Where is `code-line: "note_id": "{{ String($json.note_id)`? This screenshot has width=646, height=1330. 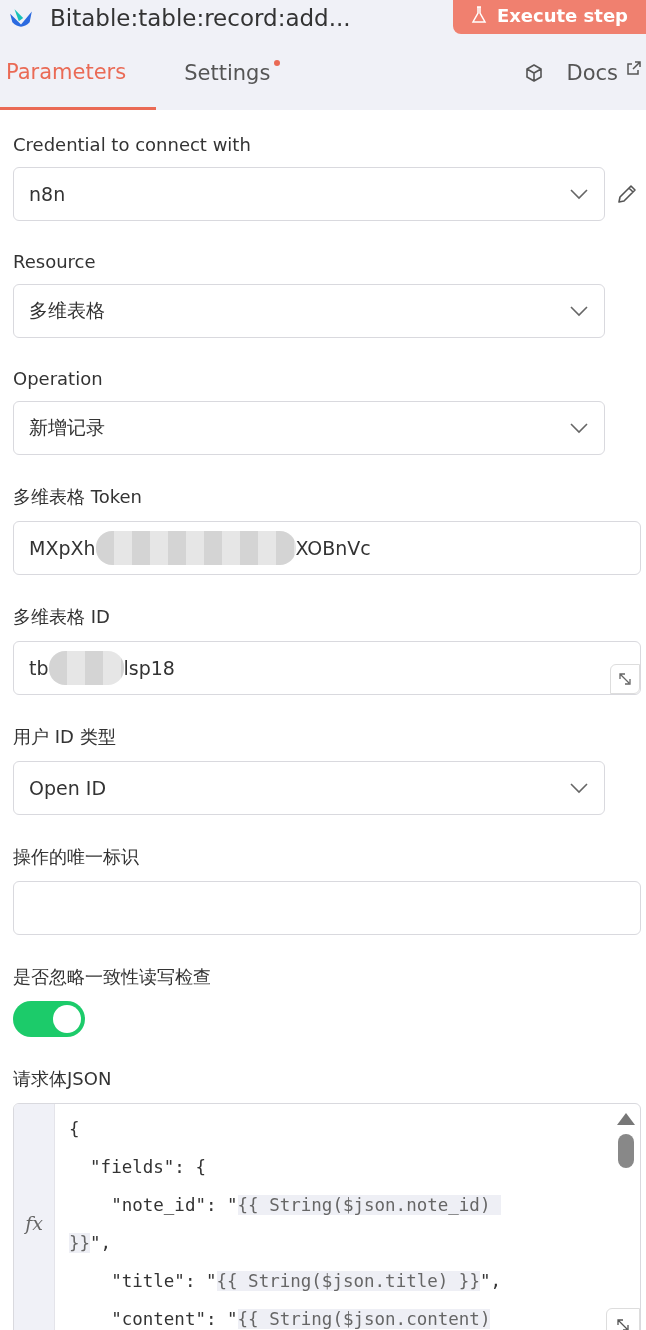
code-line: "note_id": "{{ String($json.note_id) is located at coordinates (340, 1205).